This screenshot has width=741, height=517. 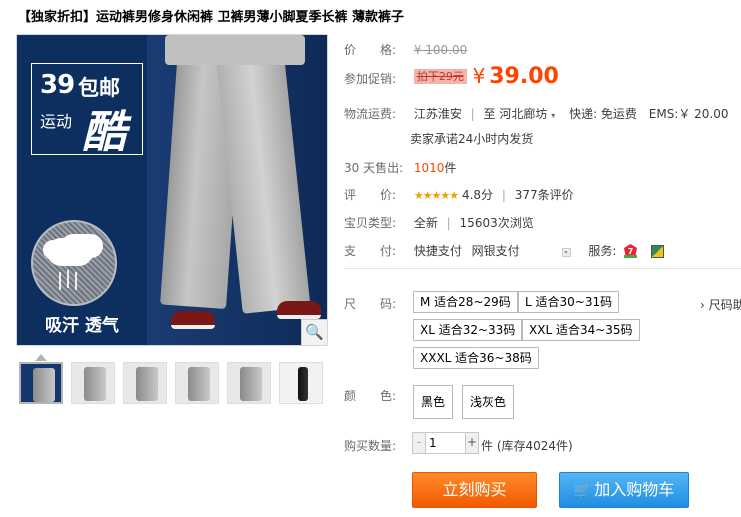 I want to click on promo-badge: 39 包邮 运动 酷, so click(x=87, y=110).